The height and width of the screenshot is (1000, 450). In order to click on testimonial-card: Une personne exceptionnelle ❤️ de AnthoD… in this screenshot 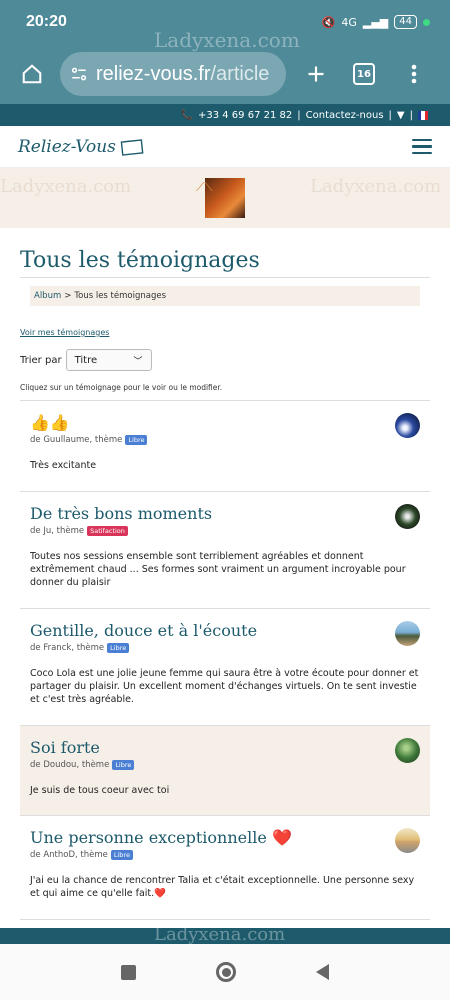, I will do `click(225, 868)`.